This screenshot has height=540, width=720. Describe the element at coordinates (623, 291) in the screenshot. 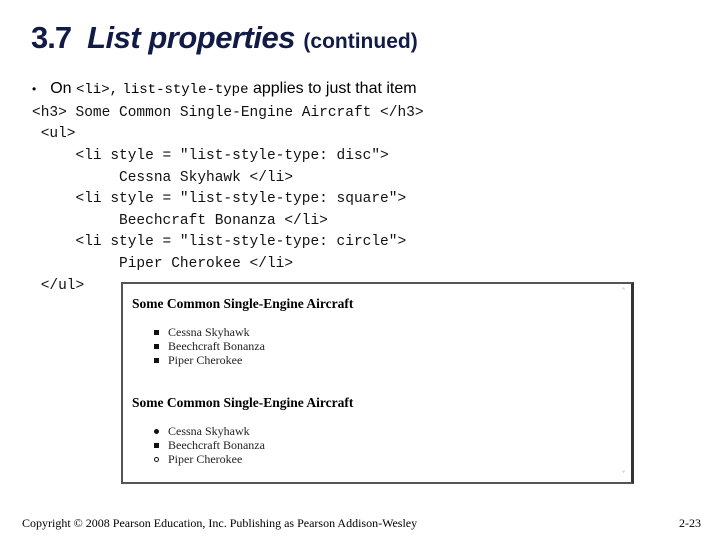

I see `scroll-up-icon: ˄` at that location.